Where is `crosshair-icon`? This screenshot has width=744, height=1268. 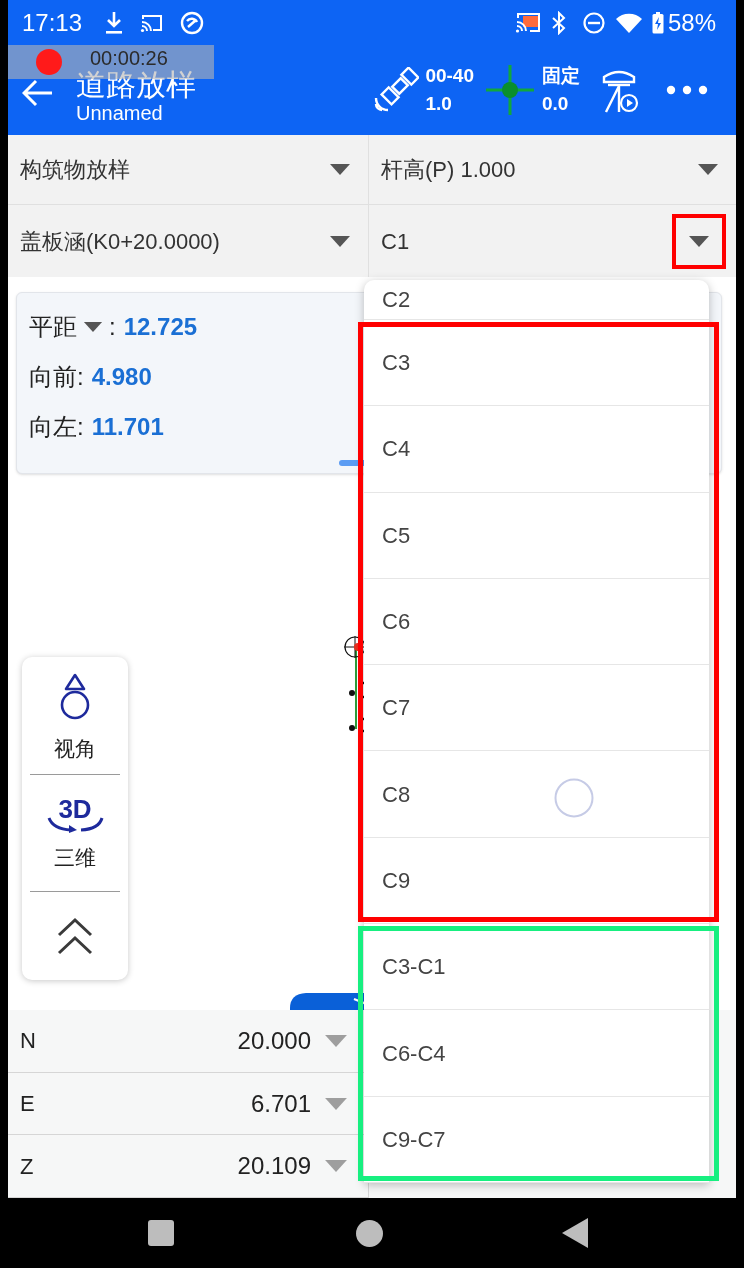
crosshair-icon is located at coordinates (510, 90).